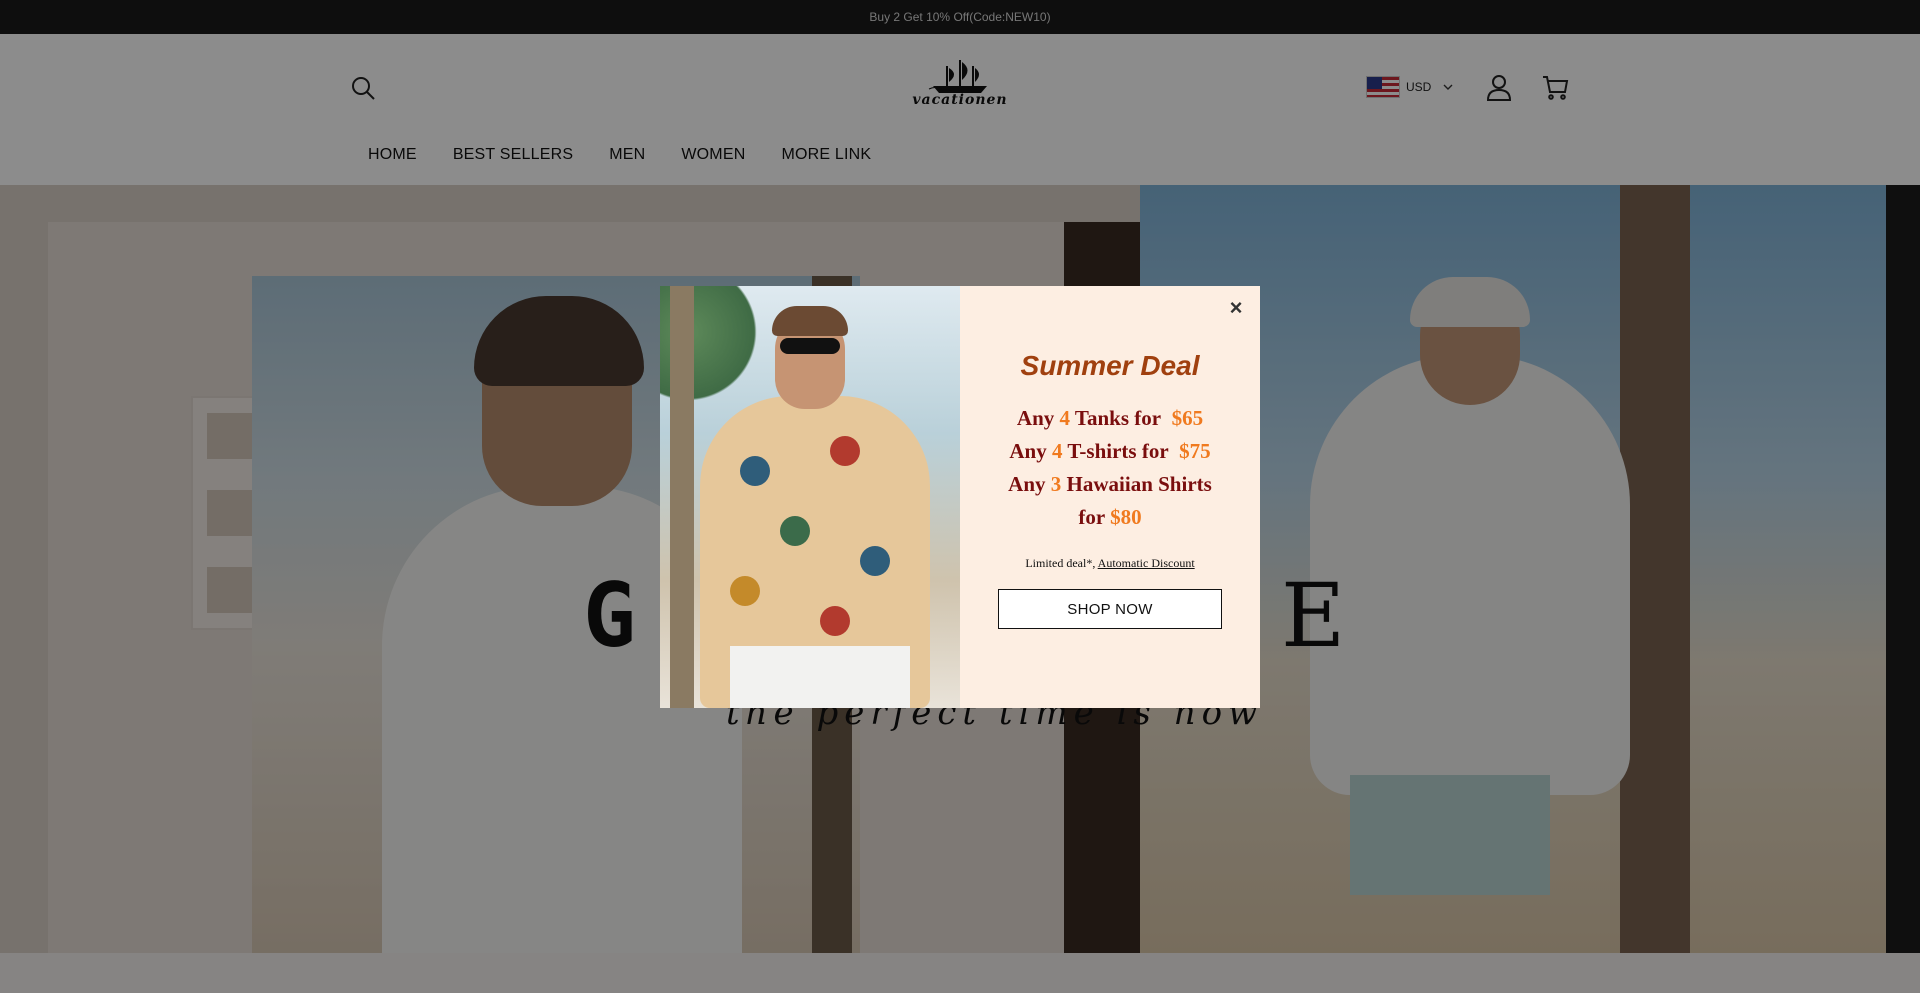  I want to click on offer-line: Any 3 Hawaiian Shirts for $80, so click(1110, 500).